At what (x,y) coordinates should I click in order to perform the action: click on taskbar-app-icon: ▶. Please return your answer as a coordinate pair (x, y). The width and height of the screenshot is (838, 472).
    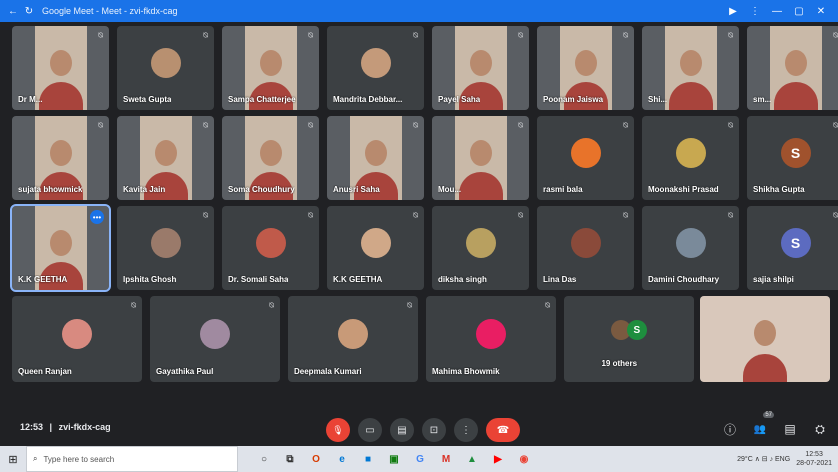
    Looking at the image, I should click on (498, 459).